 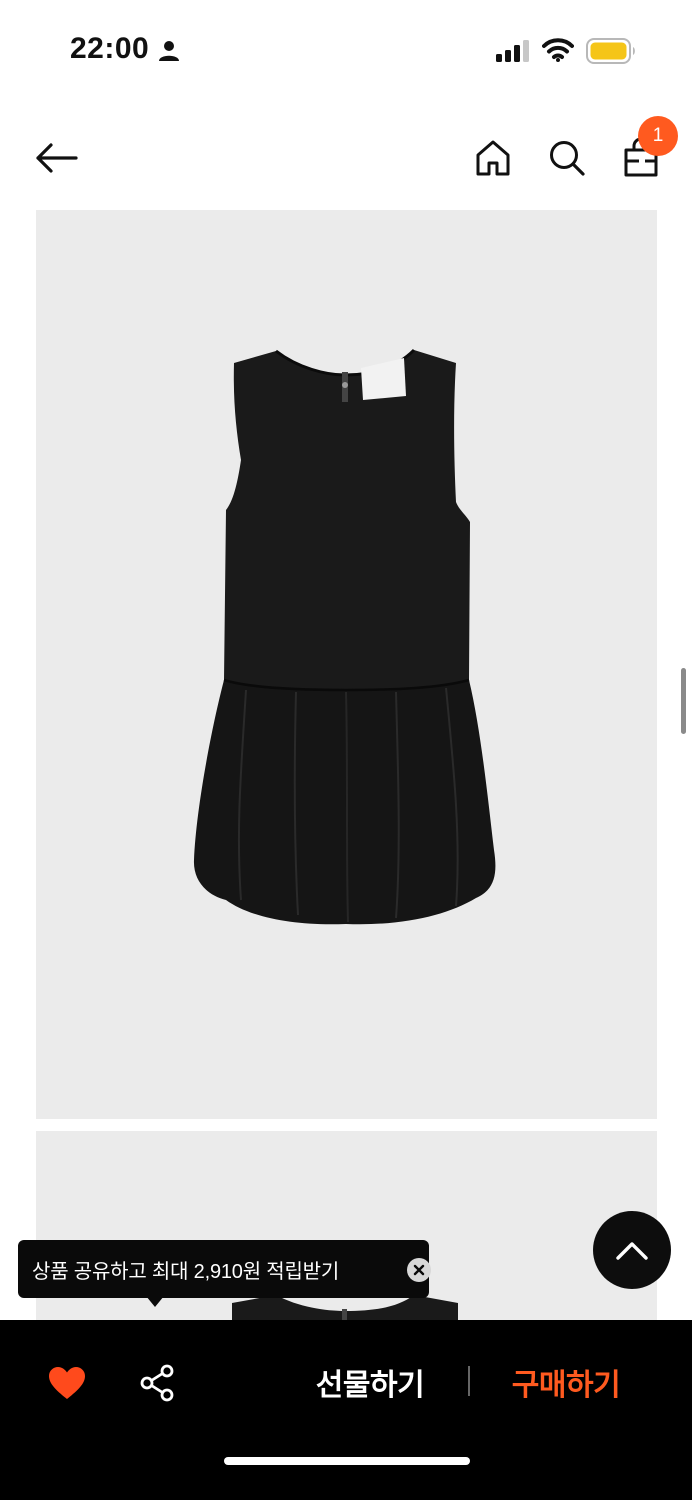 I want to click on tooltip-pointer, so click(x=155, y=1301).